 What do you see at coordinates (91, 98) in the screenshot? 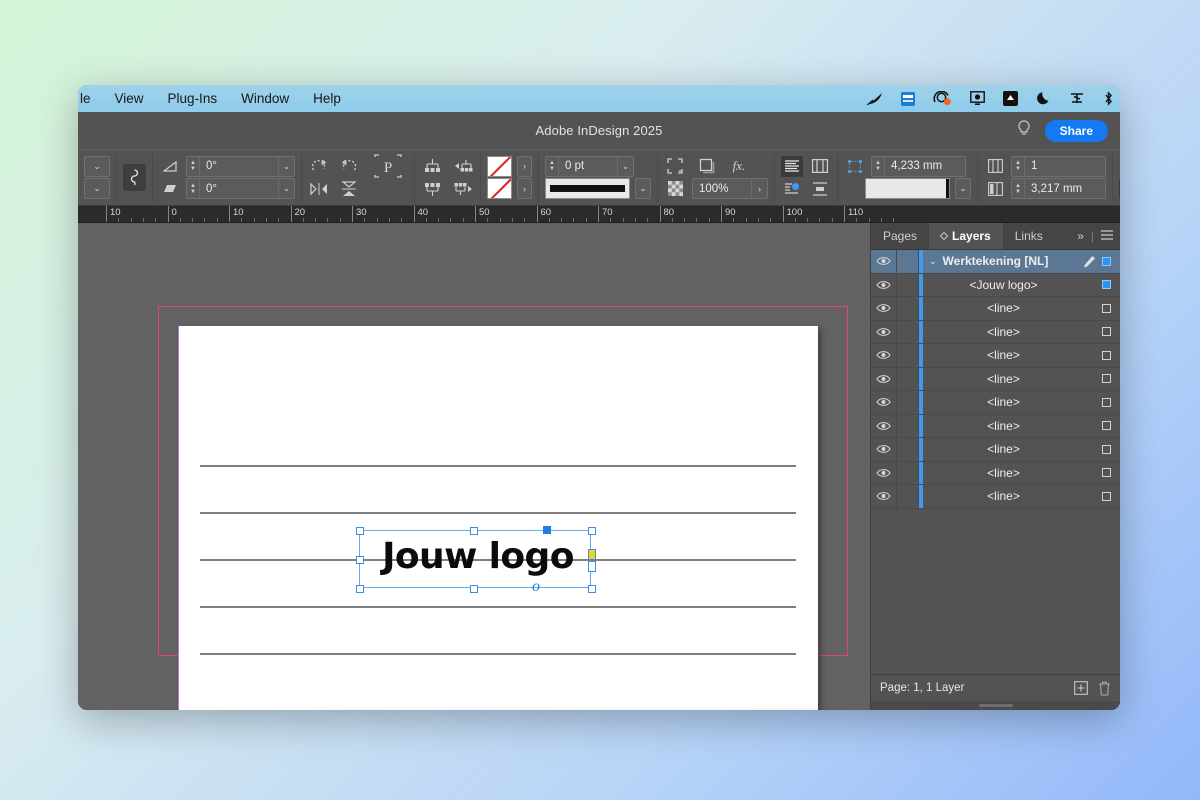
I see `menu-file: le` at bounding box center [91, 98].